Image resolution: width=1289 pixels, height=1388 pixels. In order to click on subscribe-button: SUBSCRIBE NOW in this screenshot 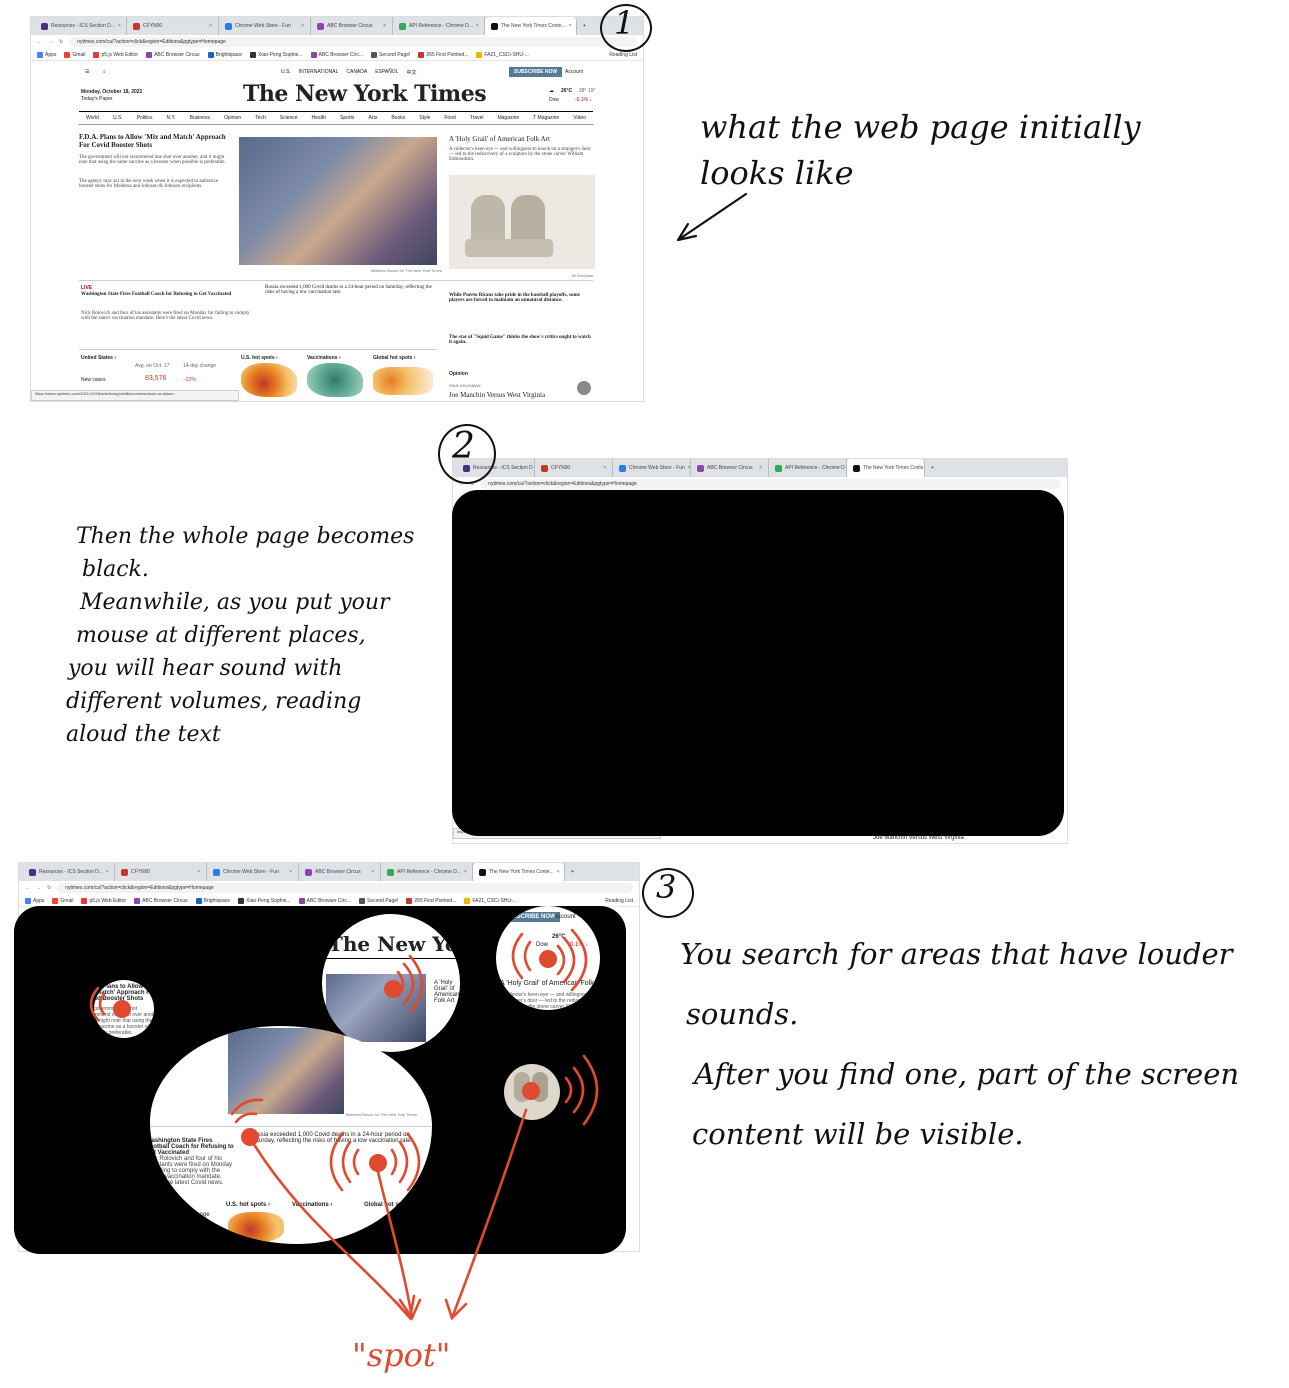, I will do `click(536, 72)`.